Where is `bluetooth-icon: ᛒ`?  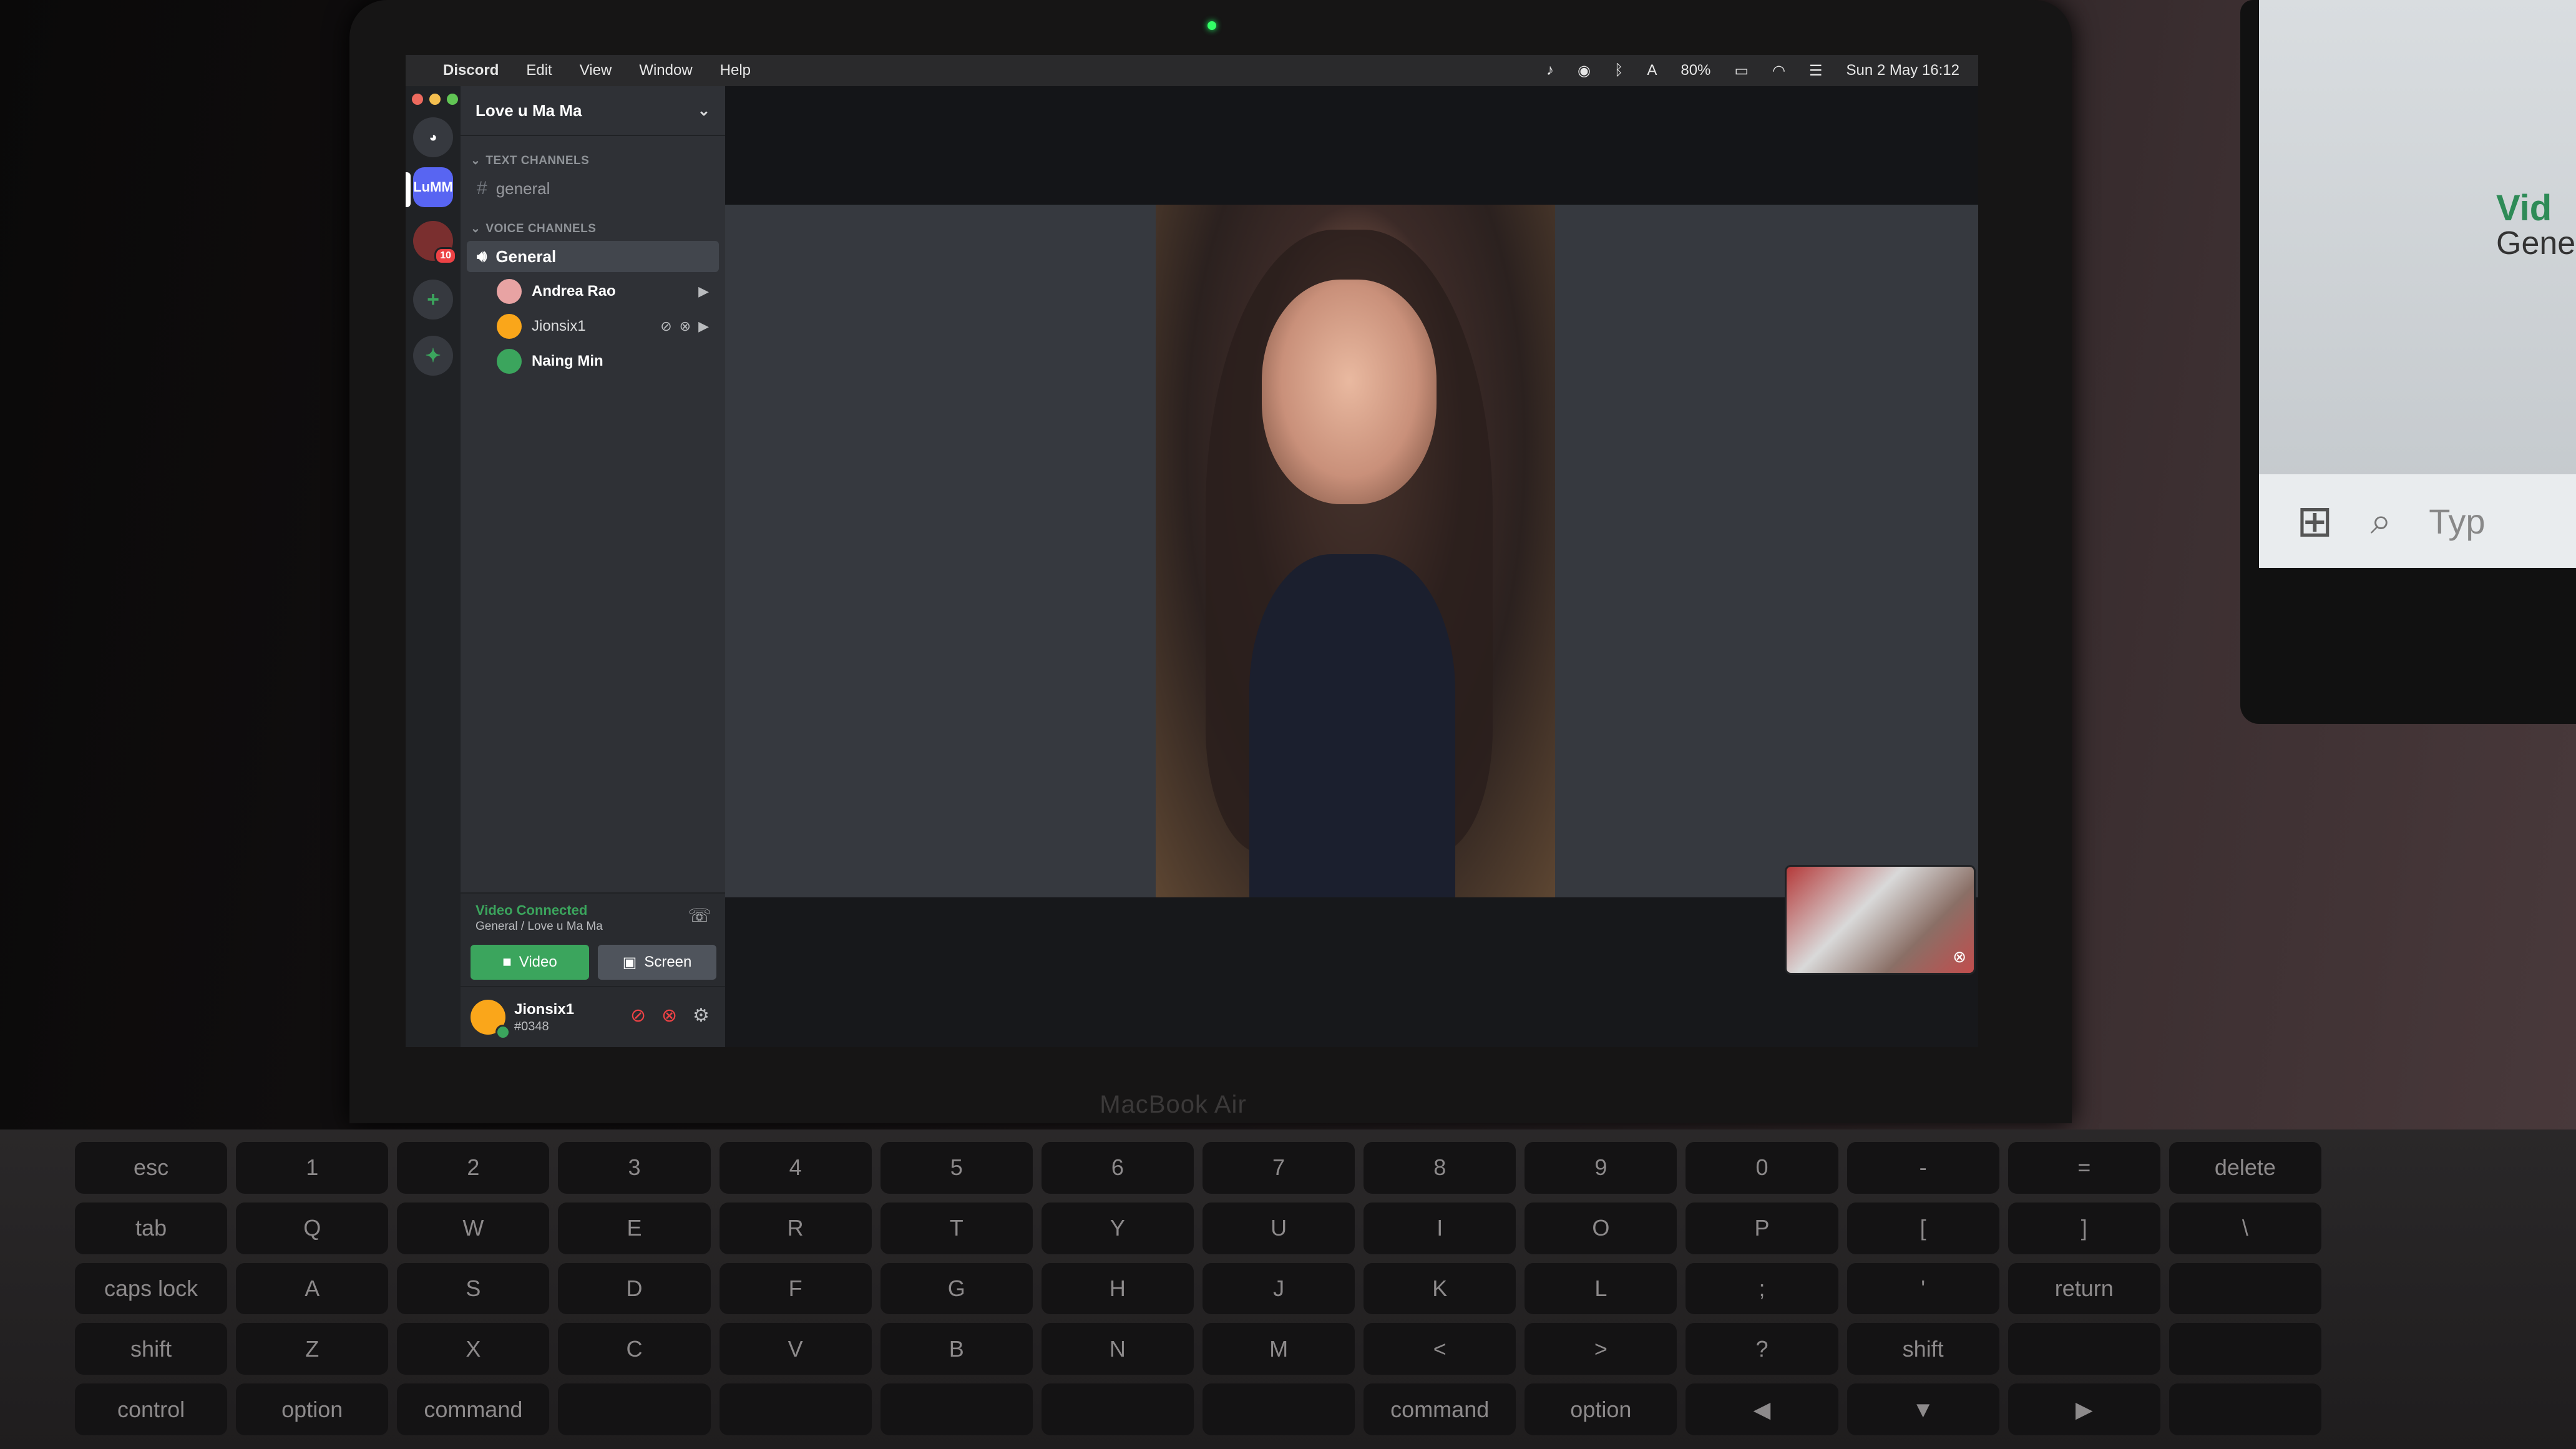
bluetooth-icon: ᛒ is located at coordinates (1618, 70).